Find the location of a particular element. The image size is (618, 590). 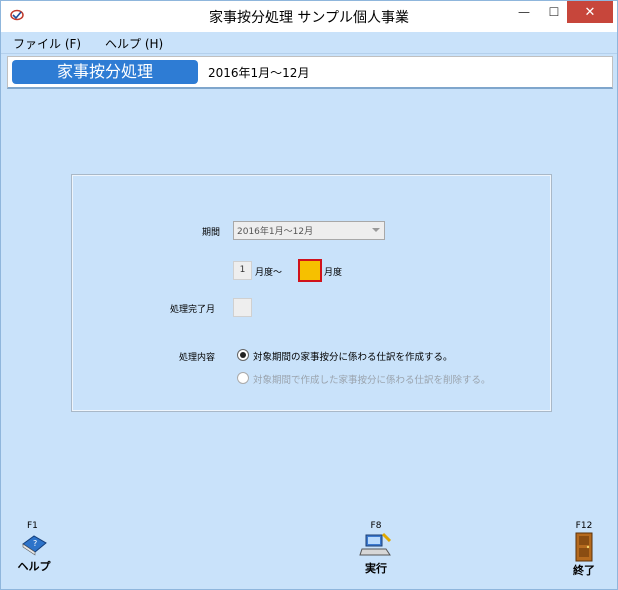

from-month-box: 1 is located at coordinates (242, 270).